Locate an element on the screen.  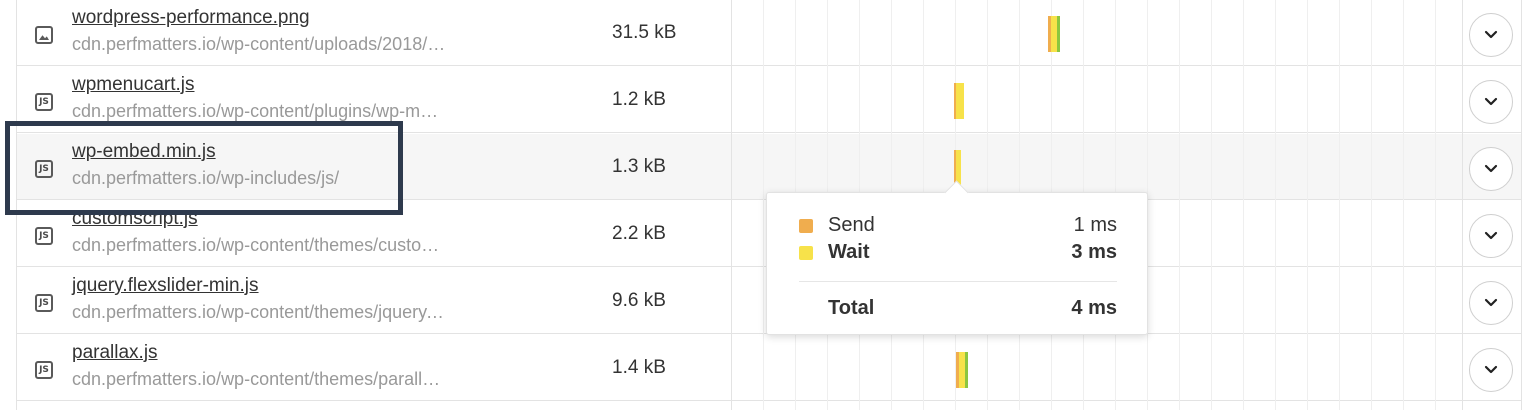
file-size: 1.2 kB is located at coordinates (639, 99).